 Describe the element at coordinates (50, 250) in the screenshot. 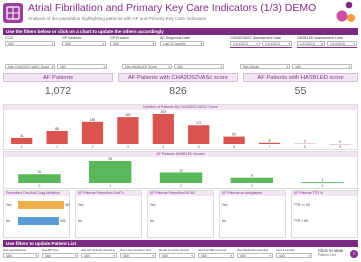

I see `bottom-filter-label: Has BP Test` at that location.